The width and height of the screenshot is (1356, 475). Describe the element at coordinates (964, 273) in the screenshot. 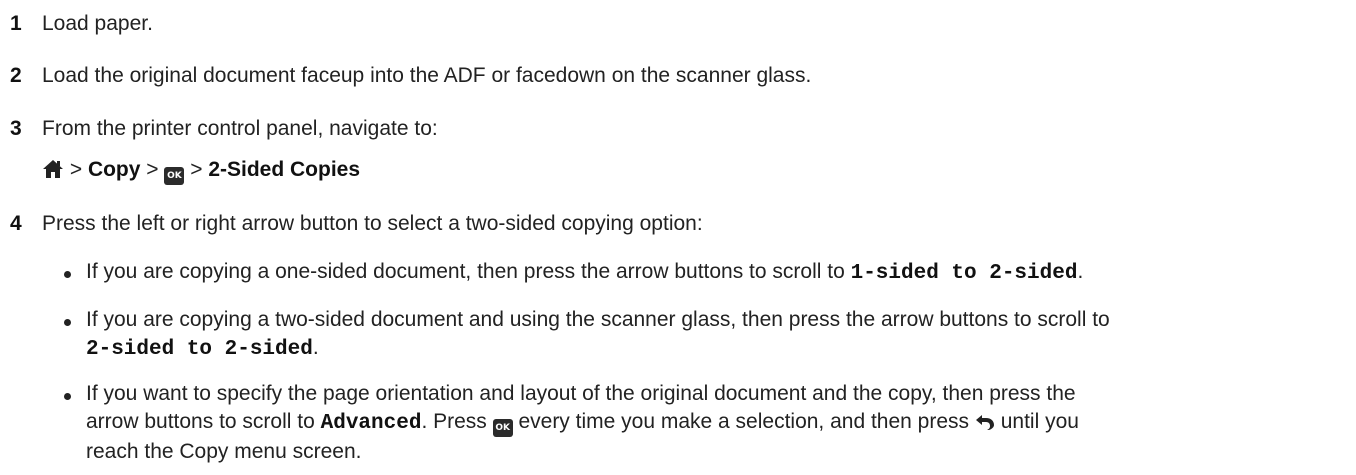

I see `option-code: 1-sided to 2-sided` at that location.